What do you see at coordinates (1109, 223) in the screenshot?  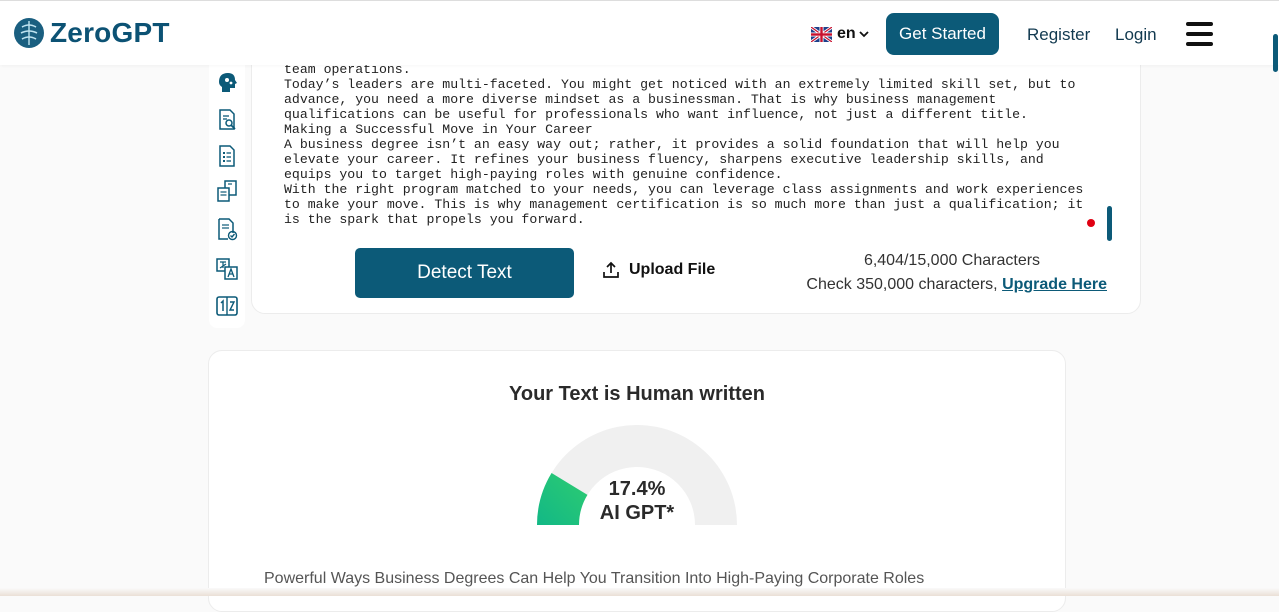 I see `text-area-scrollbar` at bounding box center [1109, 223].